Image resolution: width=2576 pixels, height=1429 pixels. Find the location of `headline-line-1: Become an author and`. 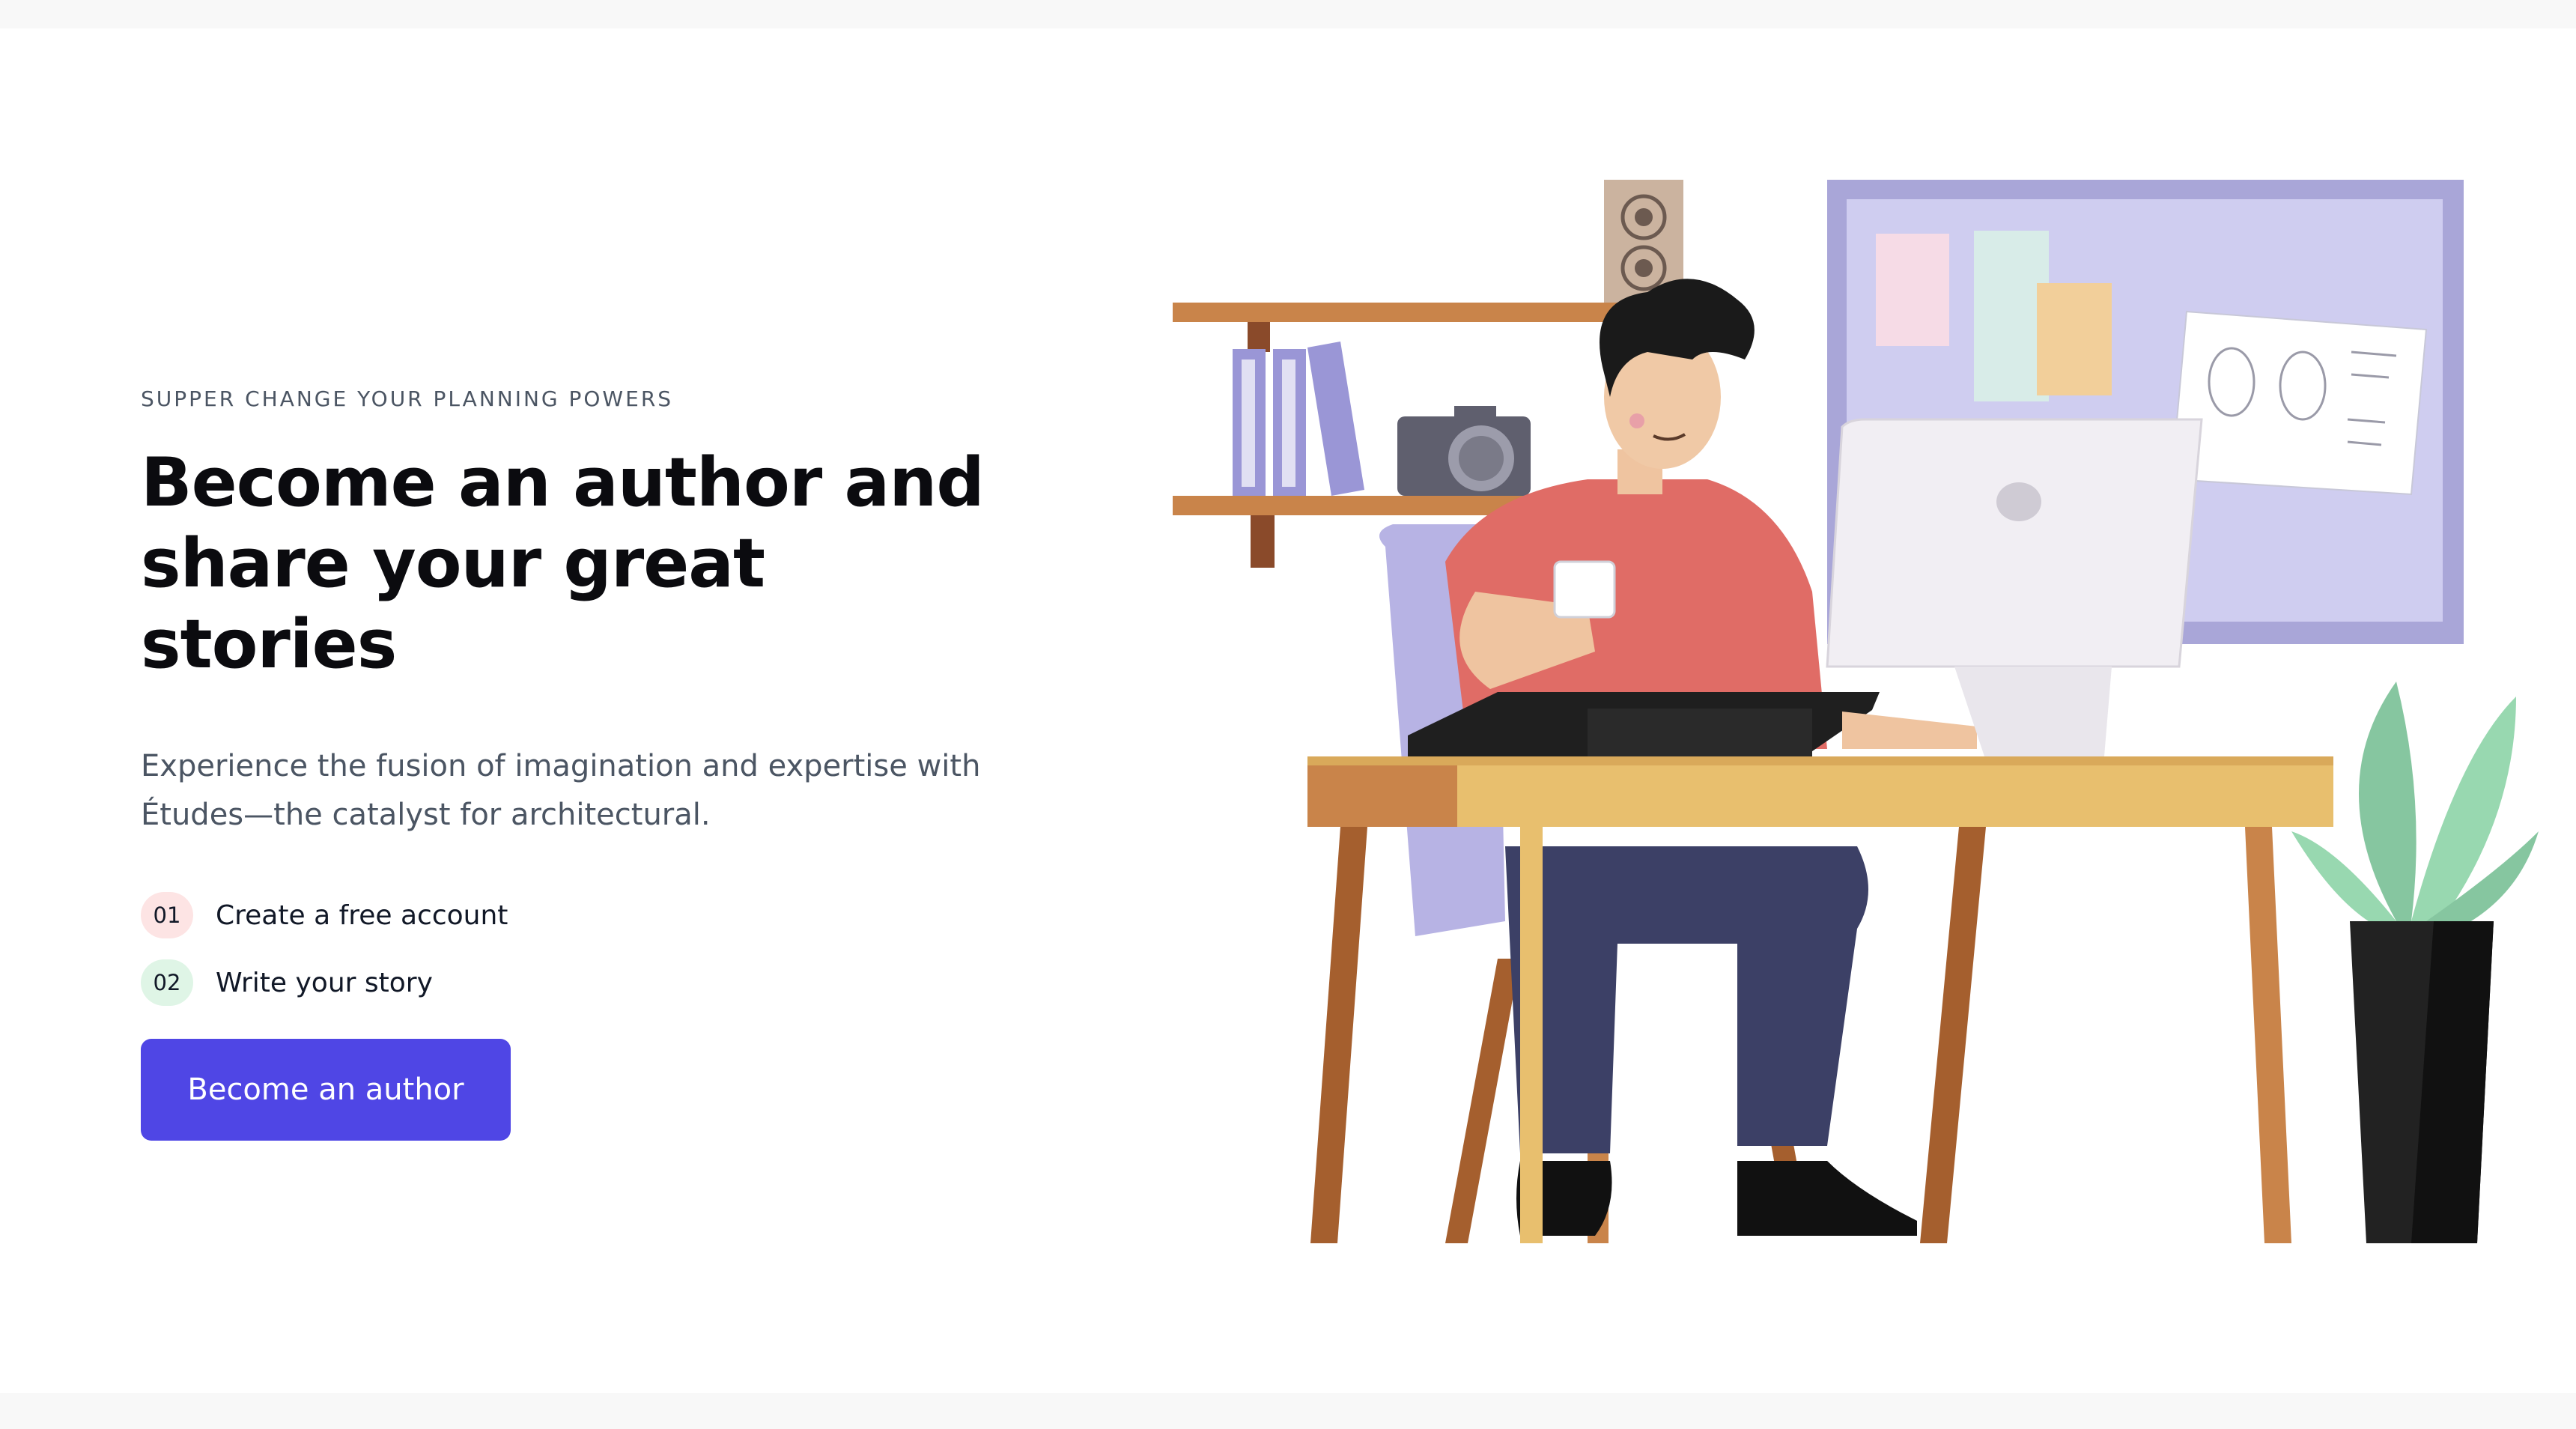

headline-line-1: Become an author and is located at coordinates (563, 483).